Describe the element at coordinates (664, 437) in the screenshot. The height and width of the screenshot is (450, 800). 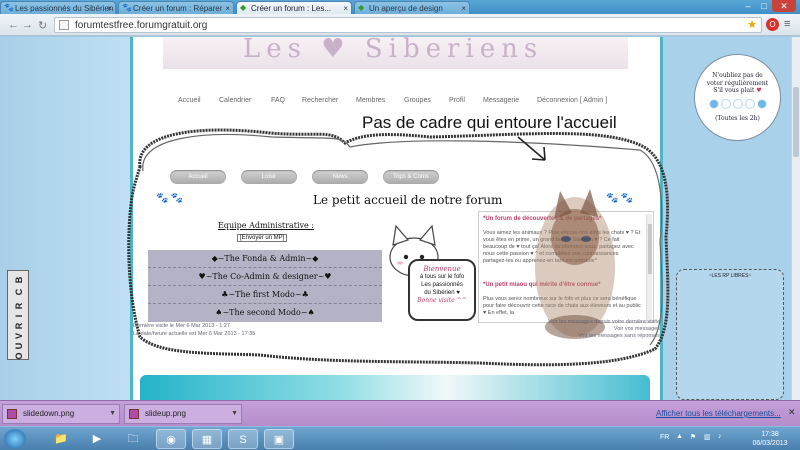
I see `language-indicator: FR` at that location.